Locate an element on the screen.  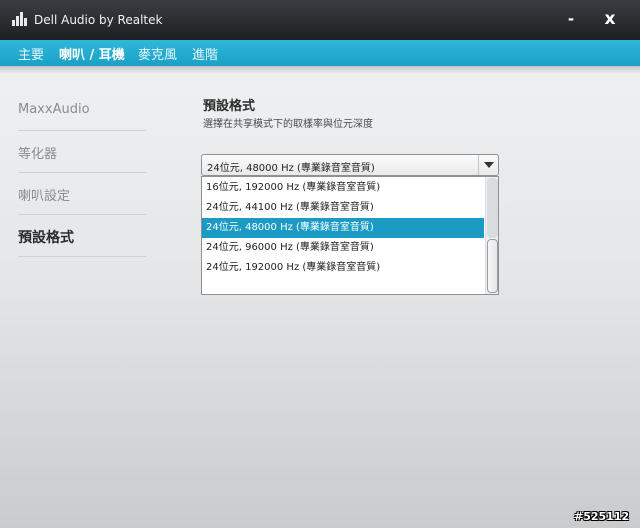
sidebar-item-maxxaudio: MaxxAudio is located at coordinates (82, 109).